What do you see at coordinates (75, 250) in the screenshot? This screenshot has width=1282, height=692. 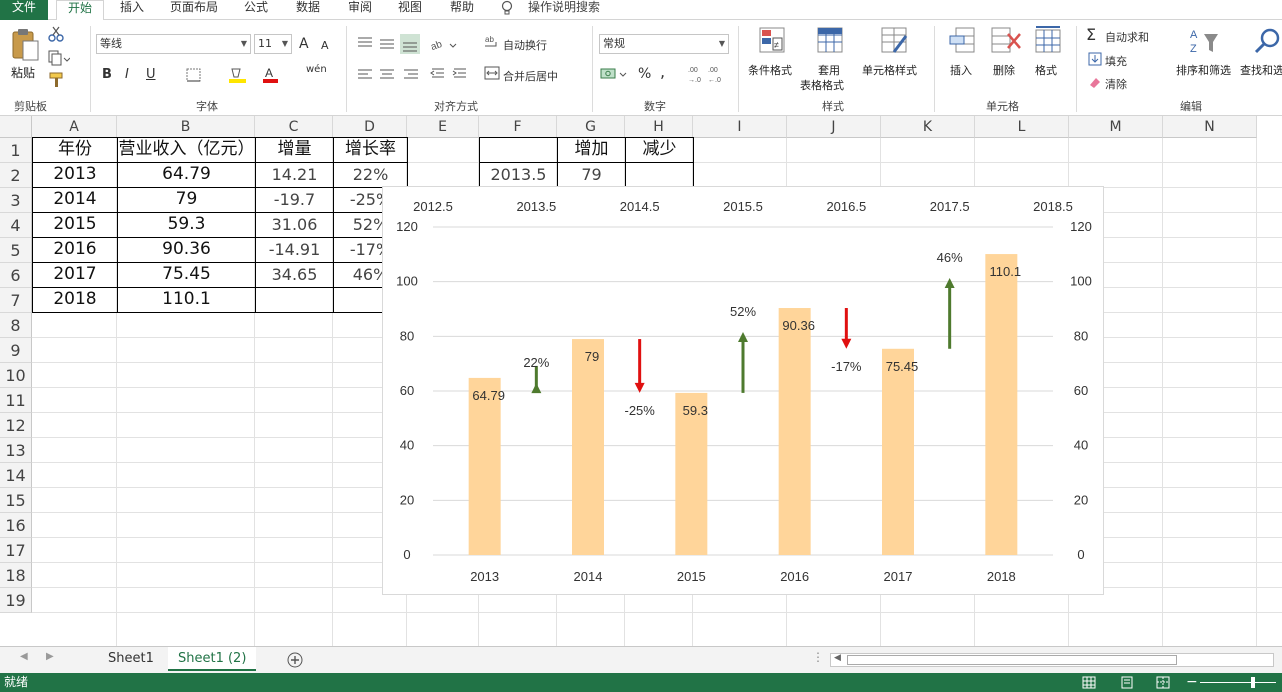 I see `table-cell-year: 2016` at bounding box center [75, 250].